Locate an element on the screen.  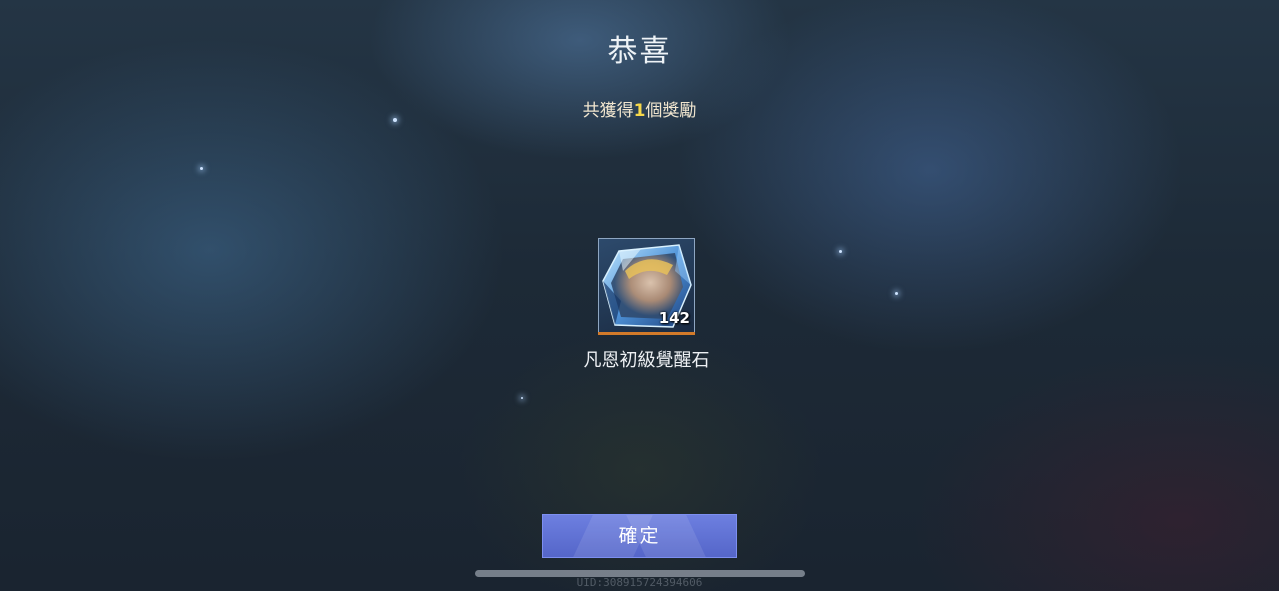
reward-summary: 共獲得1個獎勵 is located at coordinates (639, 108).